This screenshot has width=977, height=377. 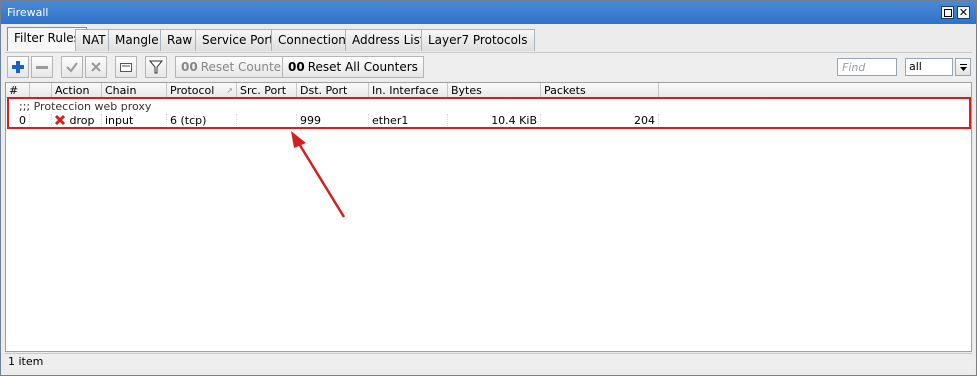 I want to click on note-icon, so click(x=126, y=67).